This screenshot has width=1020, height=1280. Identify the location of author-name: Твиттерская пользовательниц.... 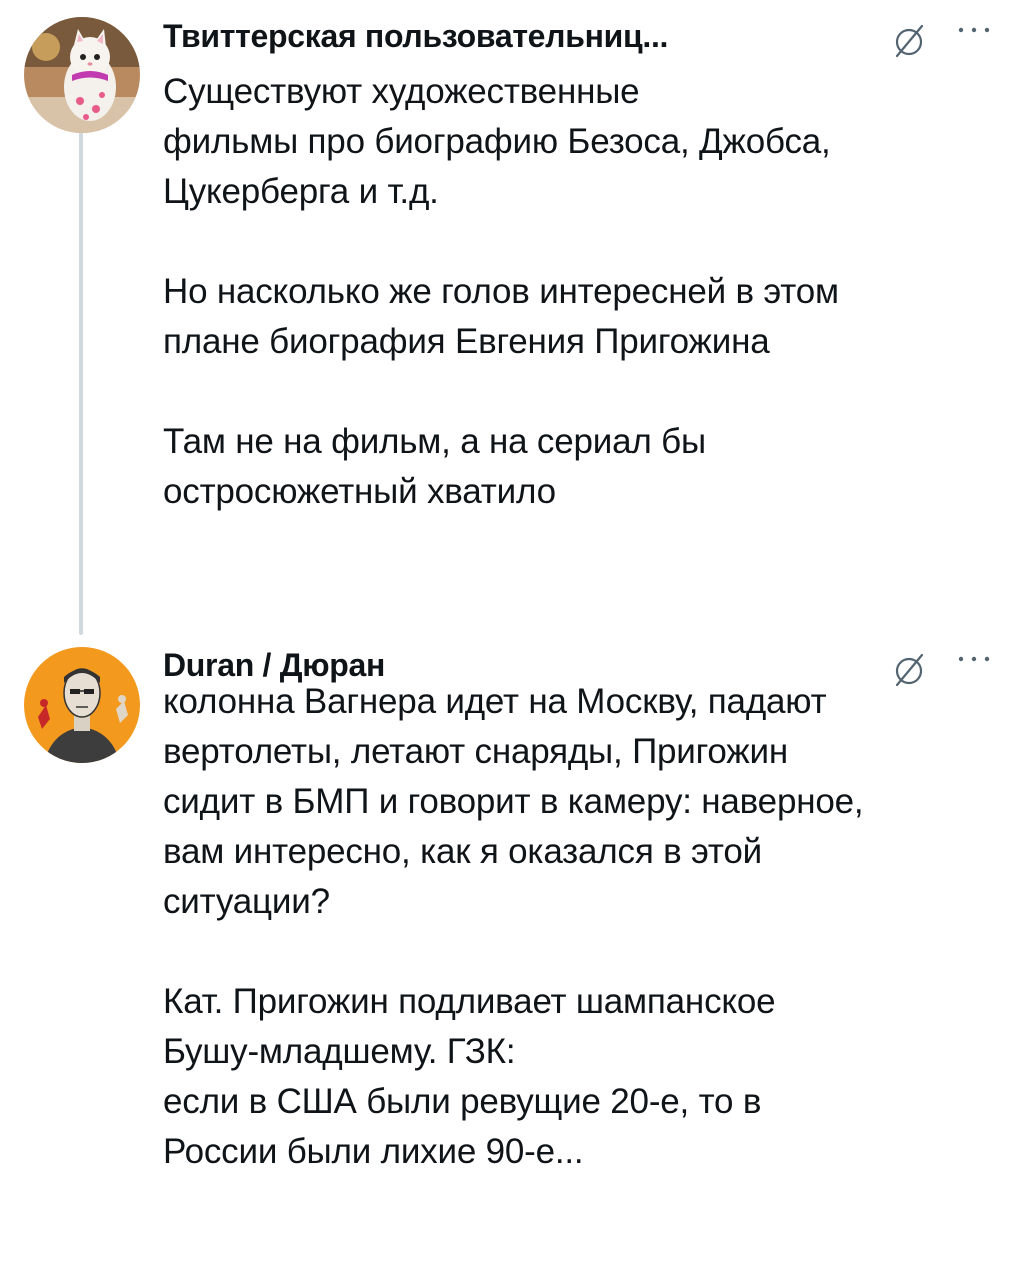
(415, 36).